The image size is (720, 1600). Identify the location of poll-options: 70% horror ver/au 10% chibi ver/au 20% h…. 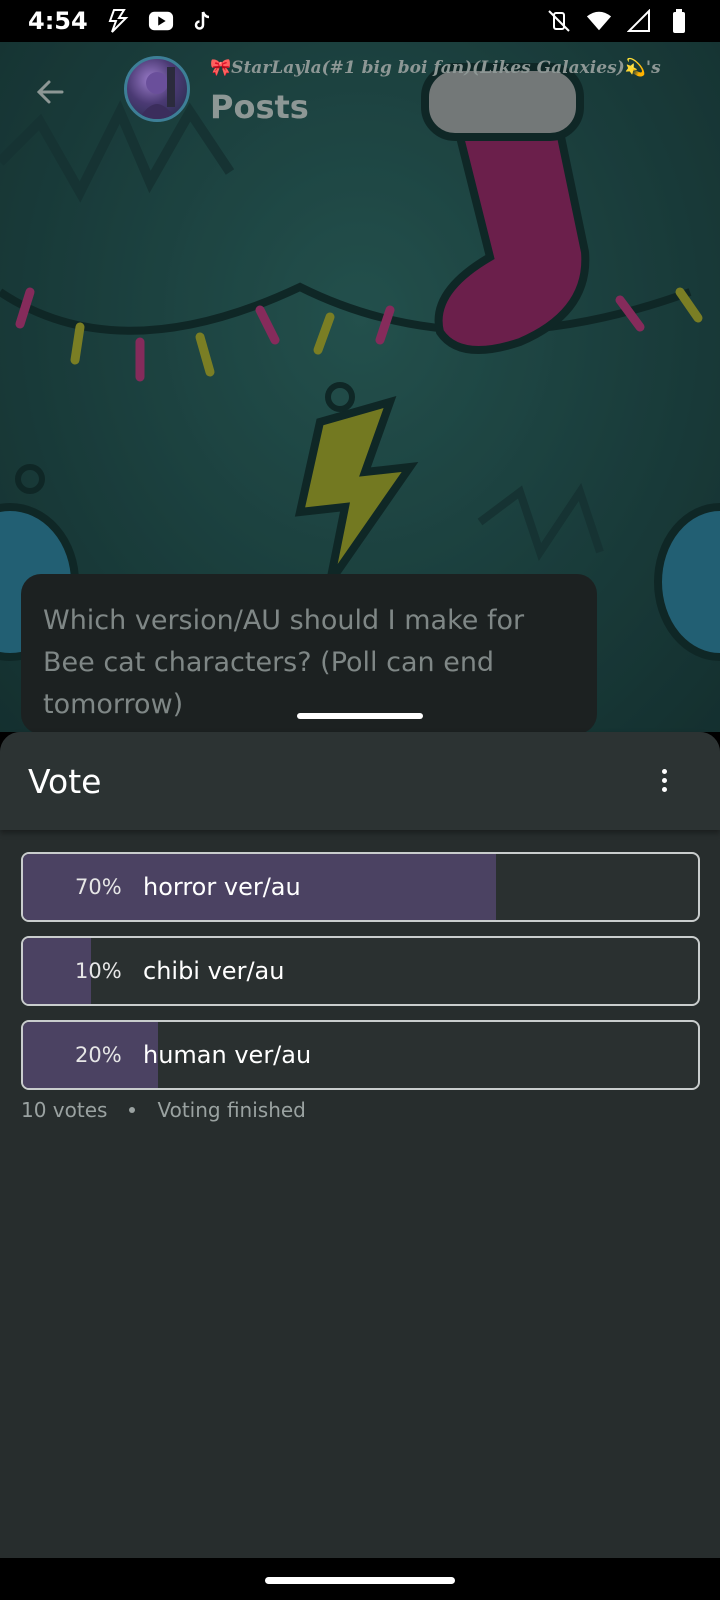
(360, 978).